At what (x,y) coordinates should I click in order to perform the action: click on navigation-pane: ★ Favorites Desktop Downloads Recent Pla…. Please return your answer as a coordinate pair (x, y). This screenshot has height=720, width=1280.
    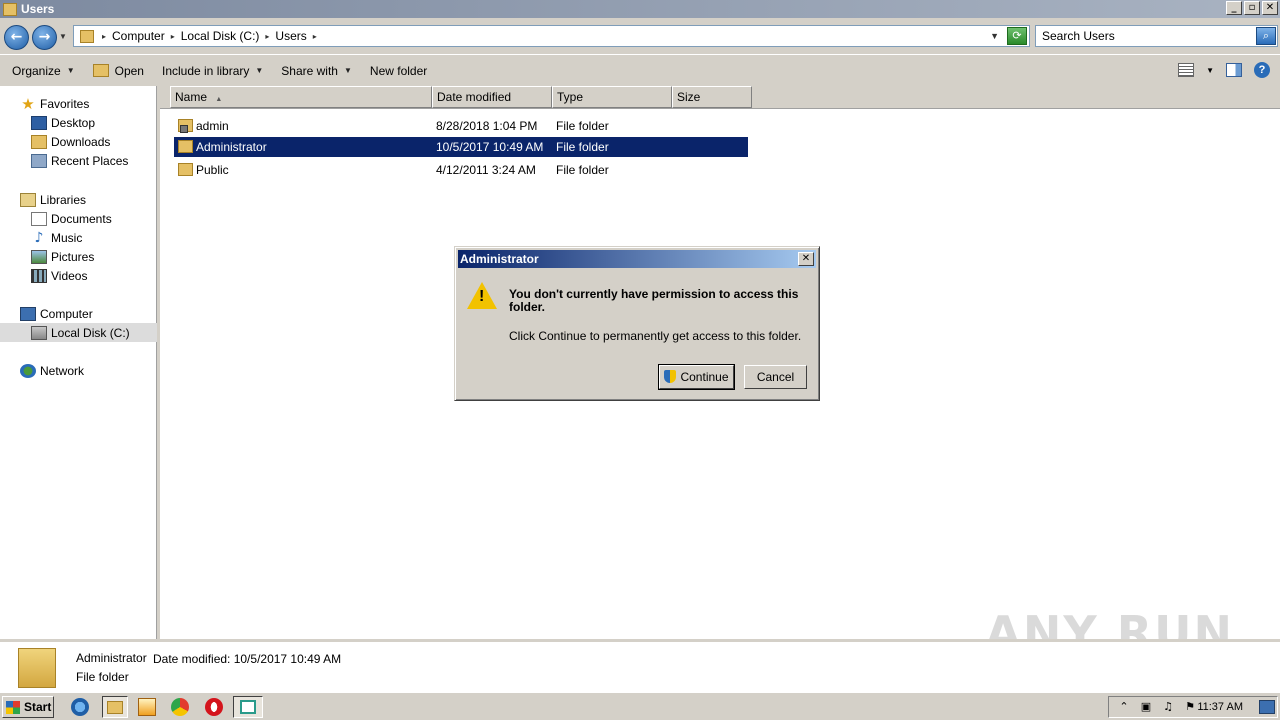
    Looking at the image, I should click on (78, 362).